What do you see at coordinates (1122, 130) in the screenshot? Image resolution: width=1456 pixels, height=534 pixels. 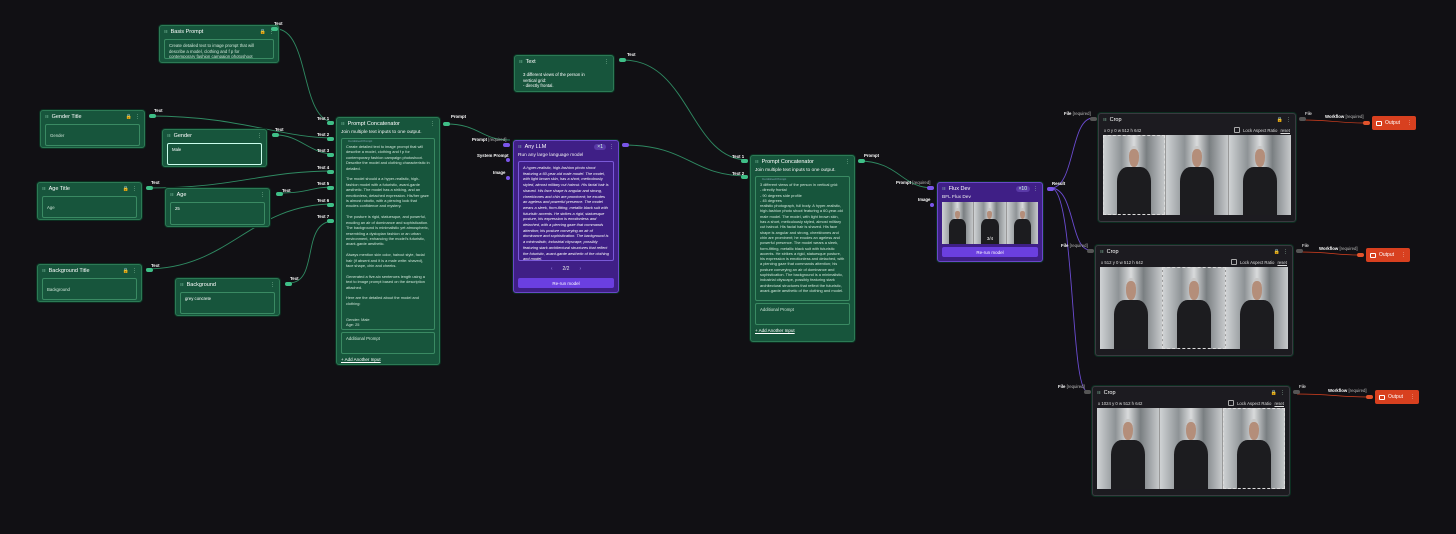 I see `crop-coordinates: x 0 y 0 w 512 h 642` at bounding box center [1122, 130].